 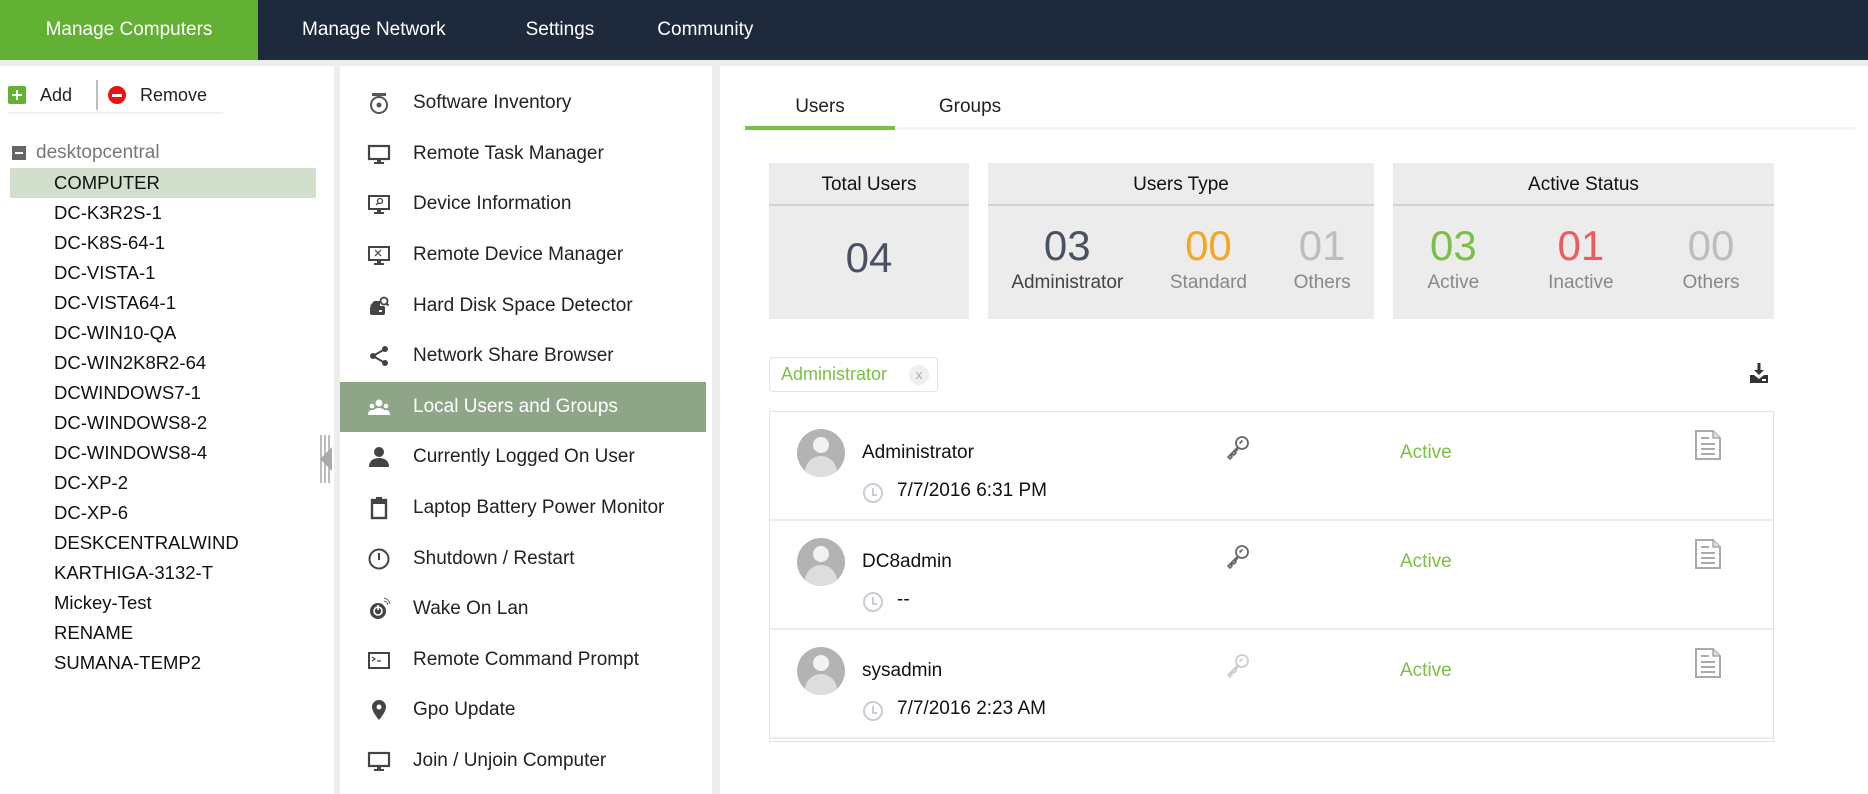 What do you see at coordinates (918, 453) in the screenshot?
I see `user-name: Administrator` at bounding box center [918, 453].